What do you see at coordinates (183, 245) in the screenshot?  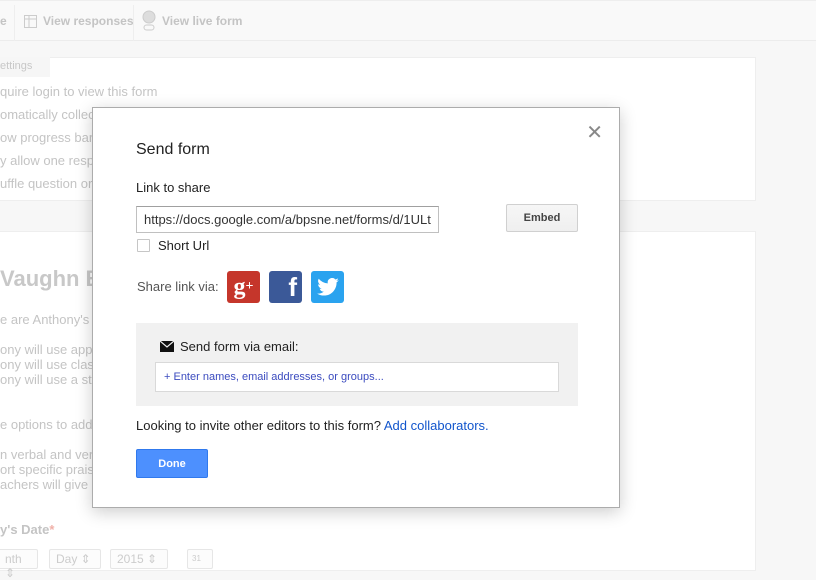 I see `short-url-label: Short Url` at bounding box center [183, 245].